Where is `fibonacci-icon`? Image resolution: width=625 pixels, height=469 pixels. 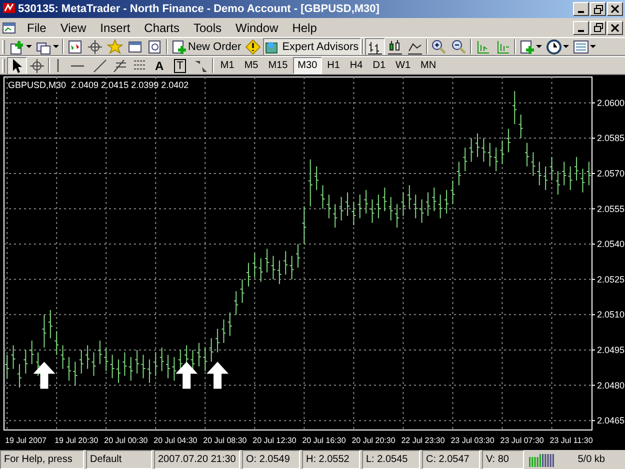 fibonacci-icon is located at coordinates (120, 66).